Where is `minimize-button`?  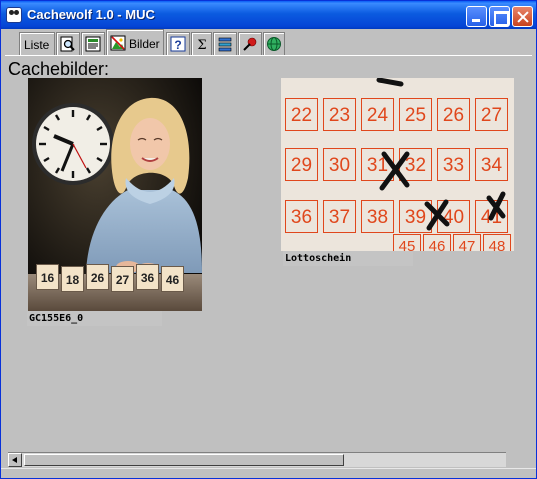 minimize-button is located at coordinates (476, 16).